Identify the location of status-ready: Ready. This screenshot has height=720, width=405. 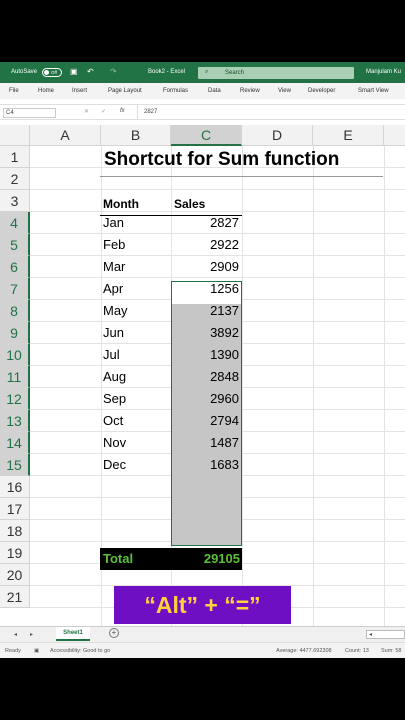
(13, 651).